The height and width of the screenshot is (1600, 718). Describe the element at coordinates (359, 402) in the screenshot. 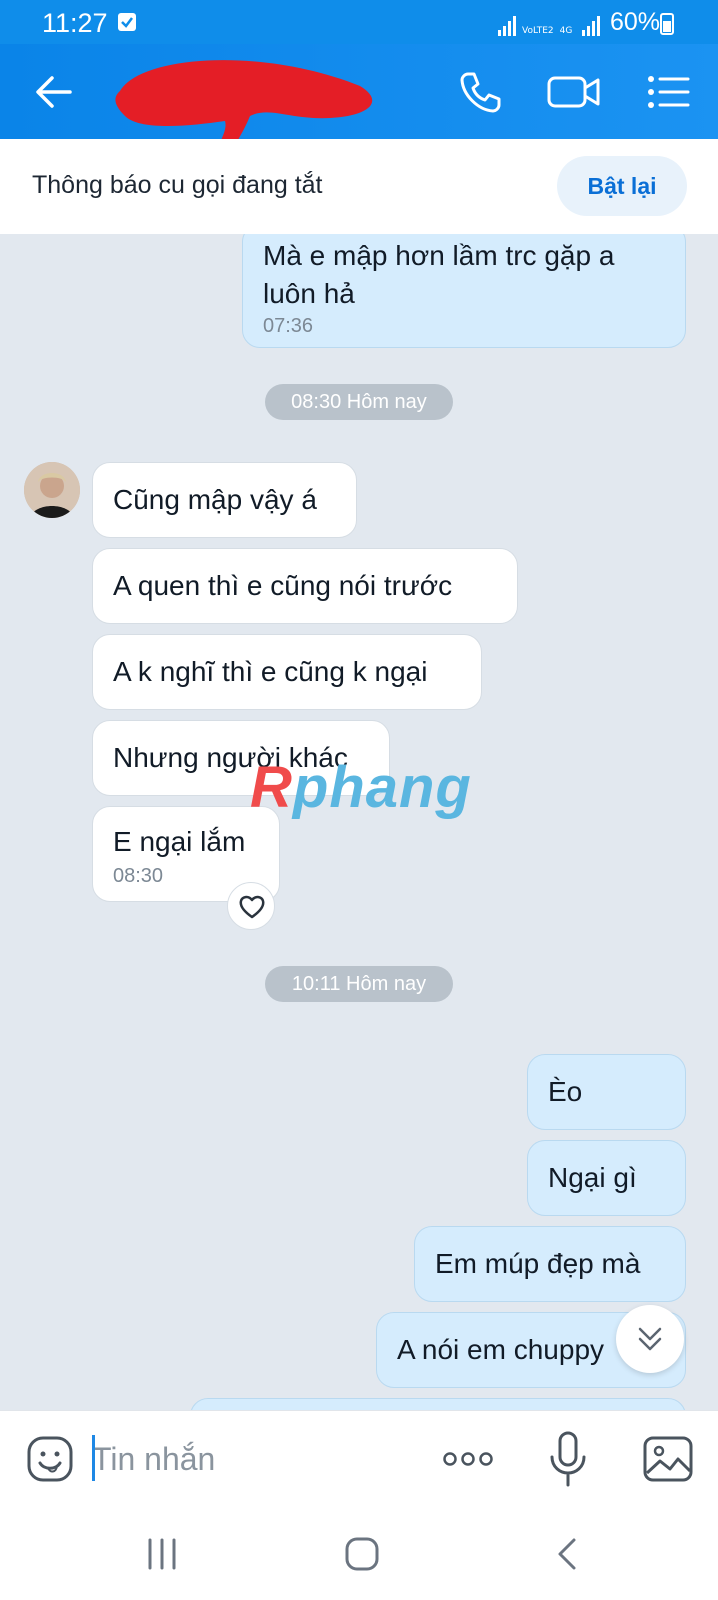

I see `date-separator: 08:30 Hôm nay` at that location.